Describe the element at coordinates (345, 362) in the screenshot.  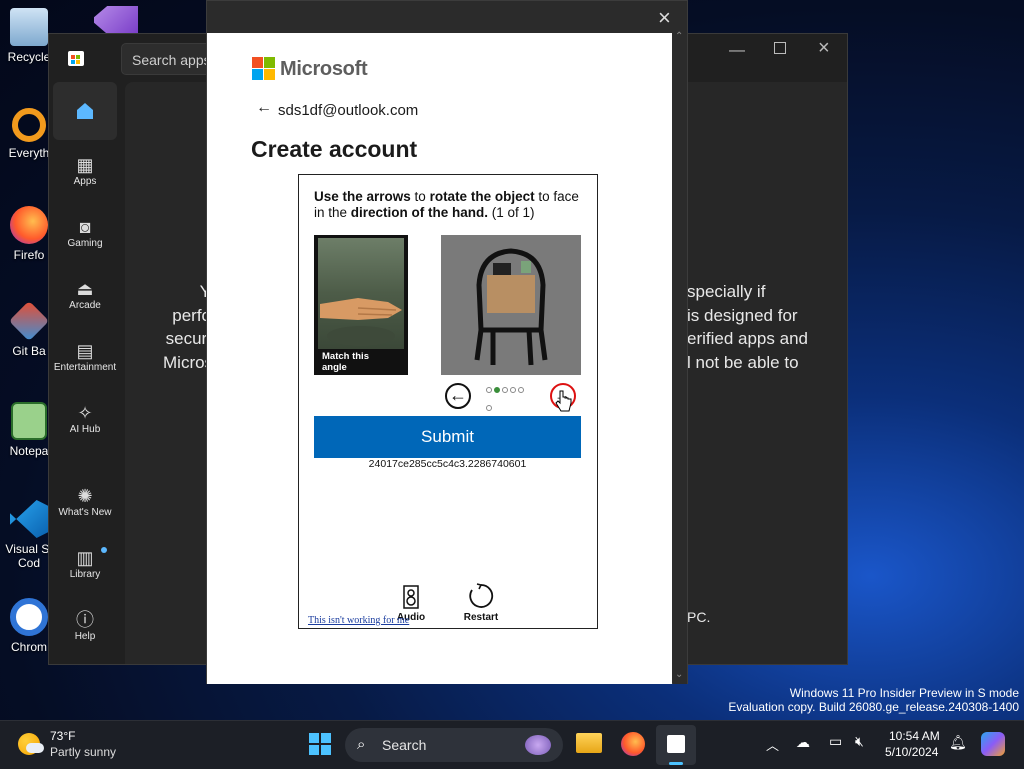
I see `reference-label: Match this angle` at that location.